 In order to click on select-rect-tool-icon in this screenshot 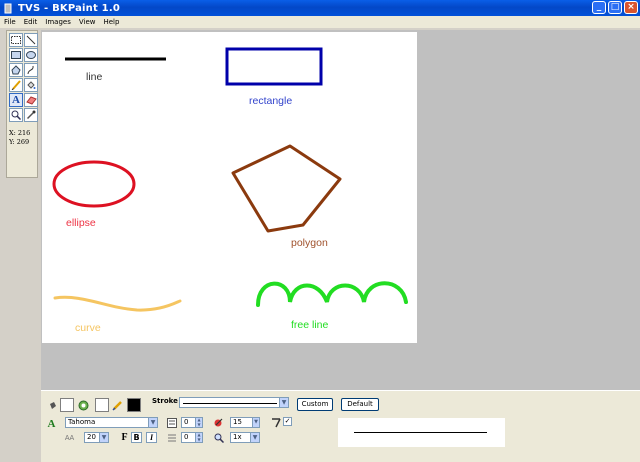, I will do `click(16, 40)`.